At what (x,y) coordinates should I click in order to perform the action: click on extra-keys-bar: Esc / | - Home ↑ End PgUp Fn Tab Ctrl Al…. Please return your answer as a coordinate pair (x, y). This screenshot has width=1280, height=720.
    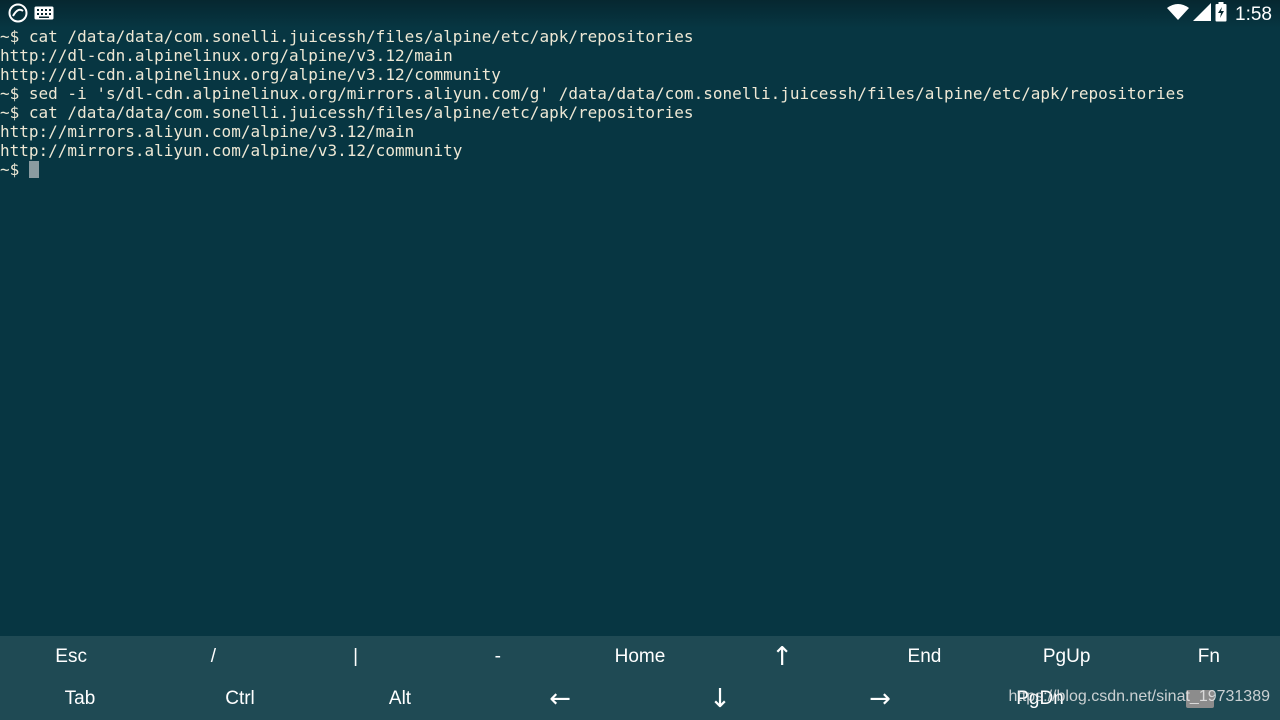
    Looking at the image, I should click on (640, 678).